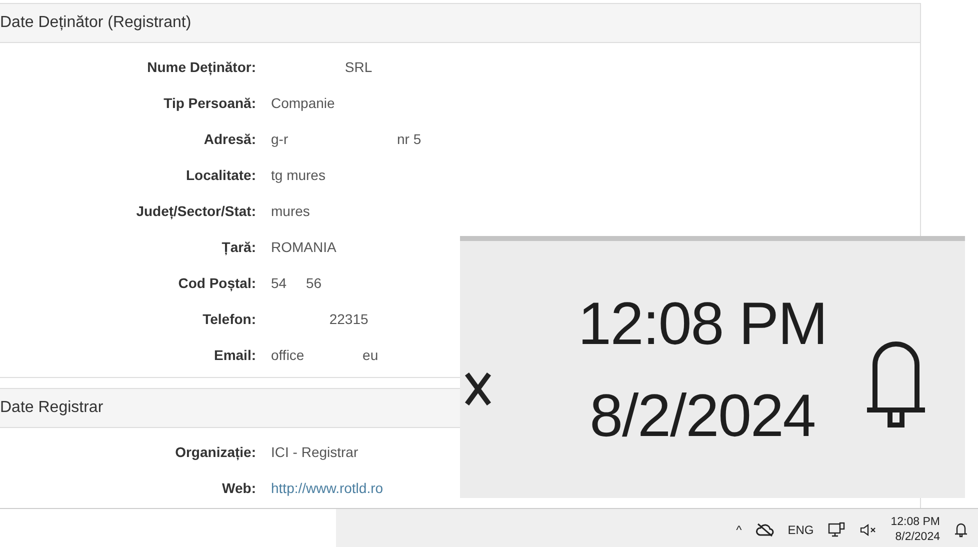  I want to click on field-value: ICI - Registrar, so click(314, 452).